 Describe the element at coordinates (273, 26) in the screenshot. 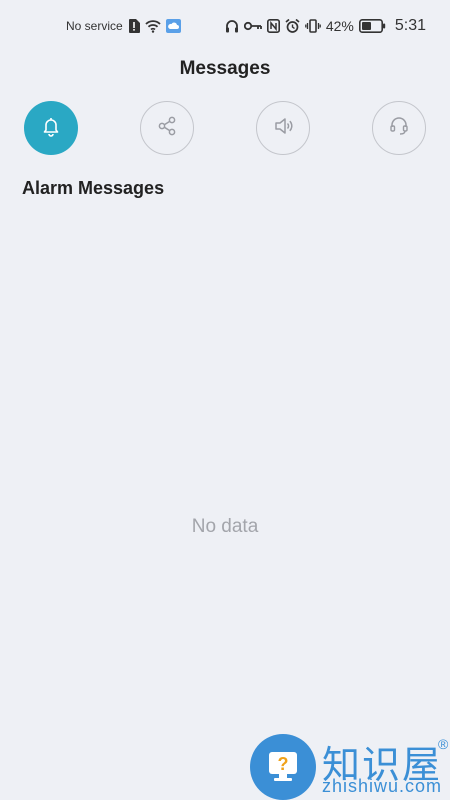

I see `nfc-icon` at that location.